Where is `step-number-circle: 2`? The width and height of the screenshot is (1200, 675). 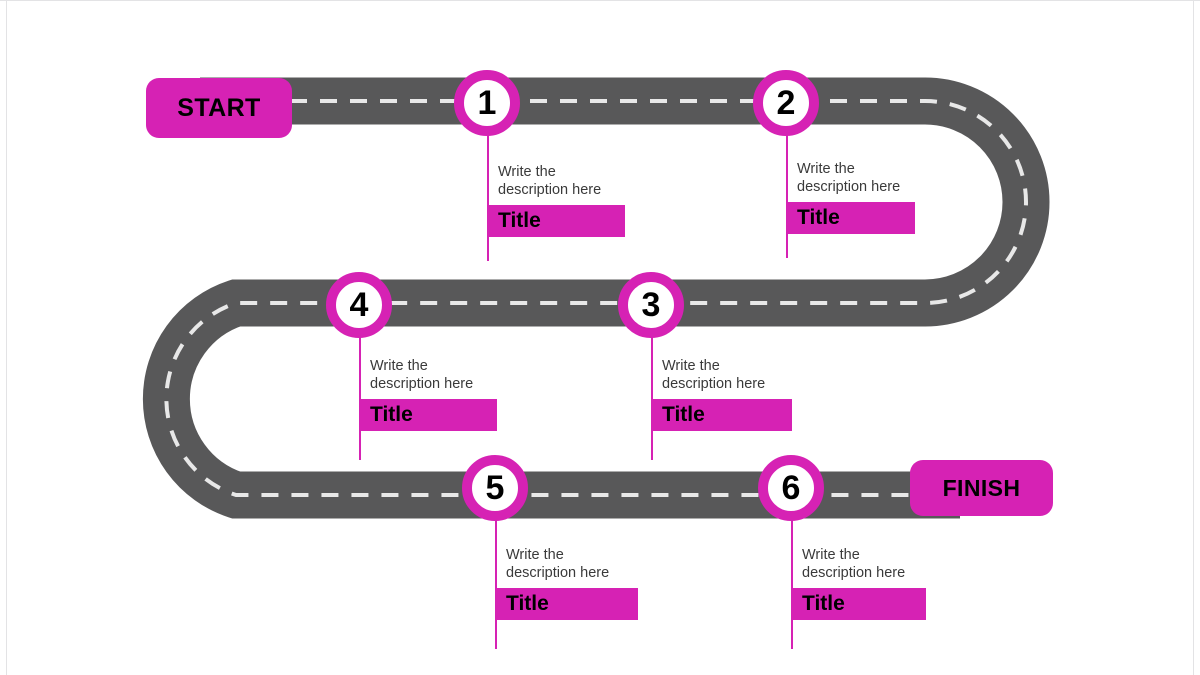
step-number-circle: 2 is located at coordinates (786, 103).